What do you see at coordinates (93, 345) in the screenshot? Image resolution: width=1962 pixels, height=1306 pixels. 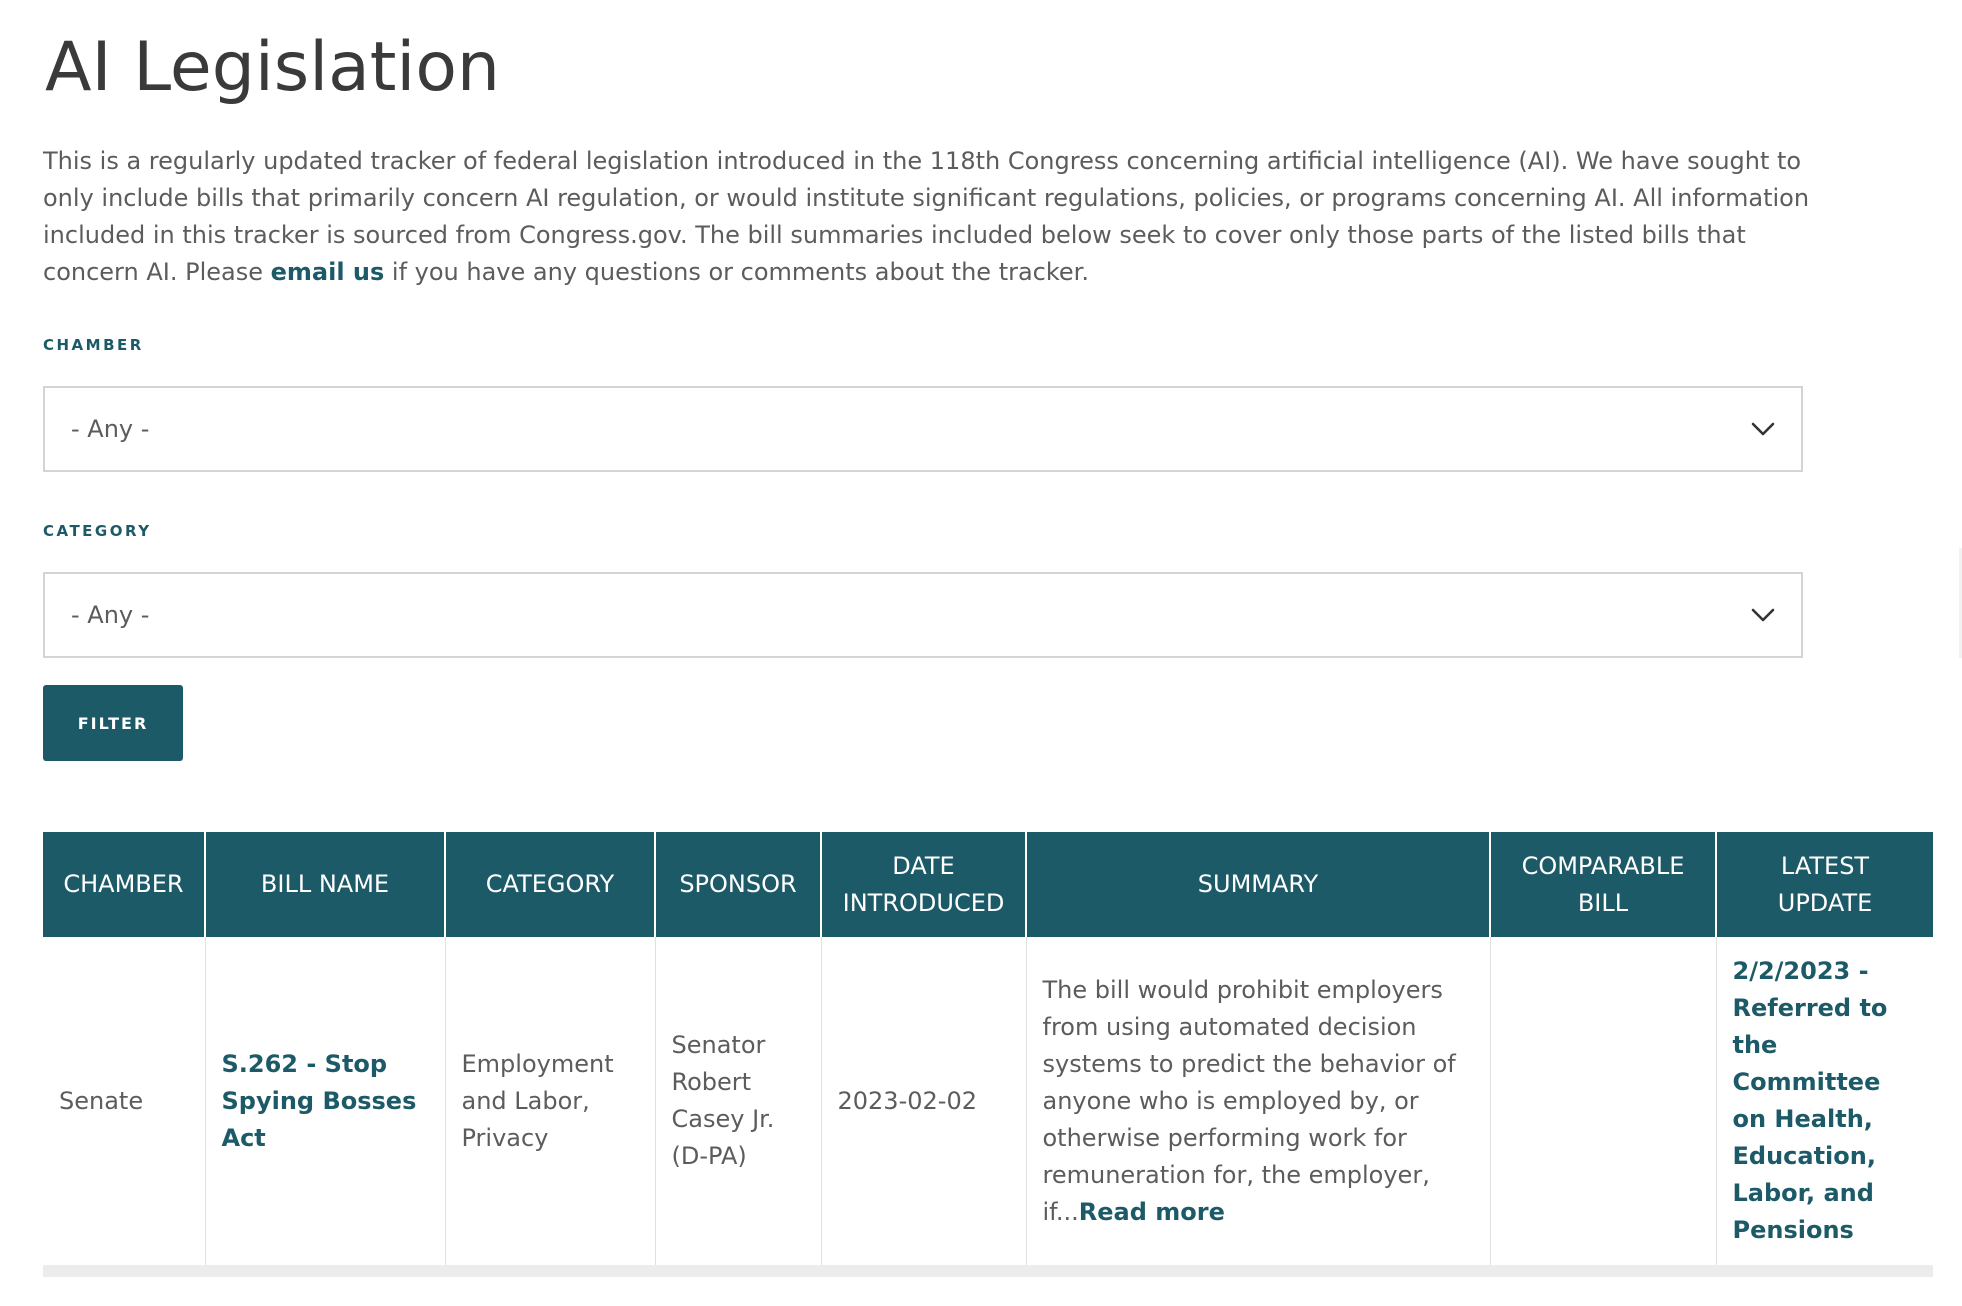 I see `chamber-filter-label: CHAMBER` at bounding box center [93, 345].